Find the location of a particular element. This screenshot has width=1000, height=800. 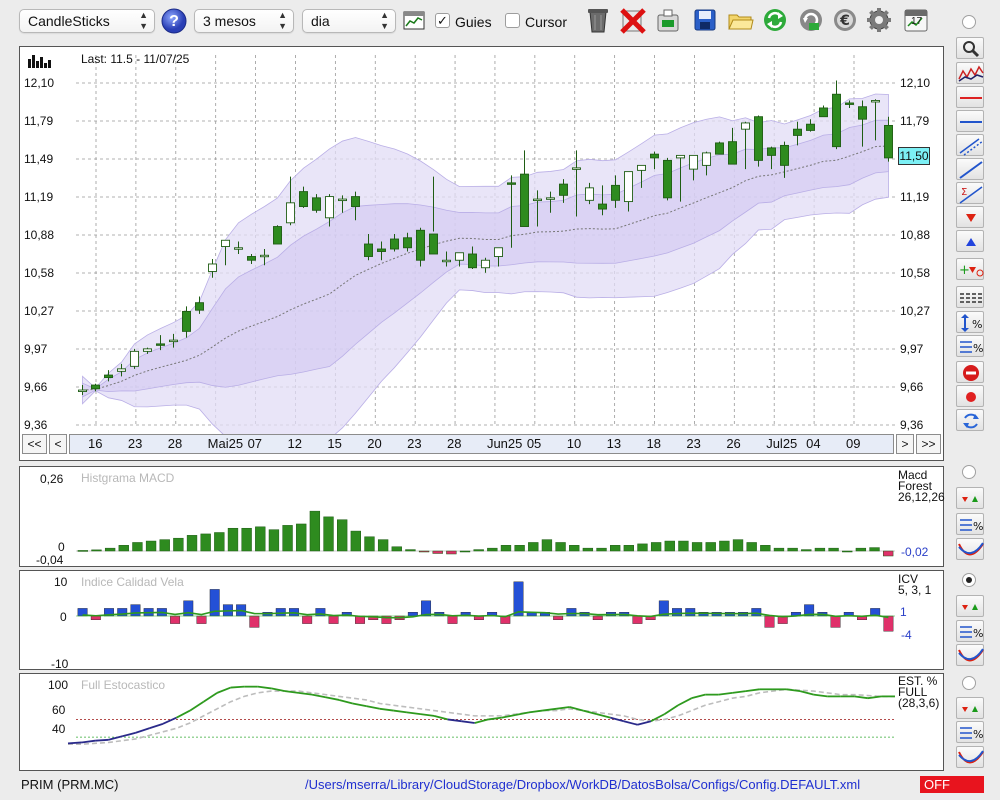

help-icon: ? is located at coordinates (174, 21).